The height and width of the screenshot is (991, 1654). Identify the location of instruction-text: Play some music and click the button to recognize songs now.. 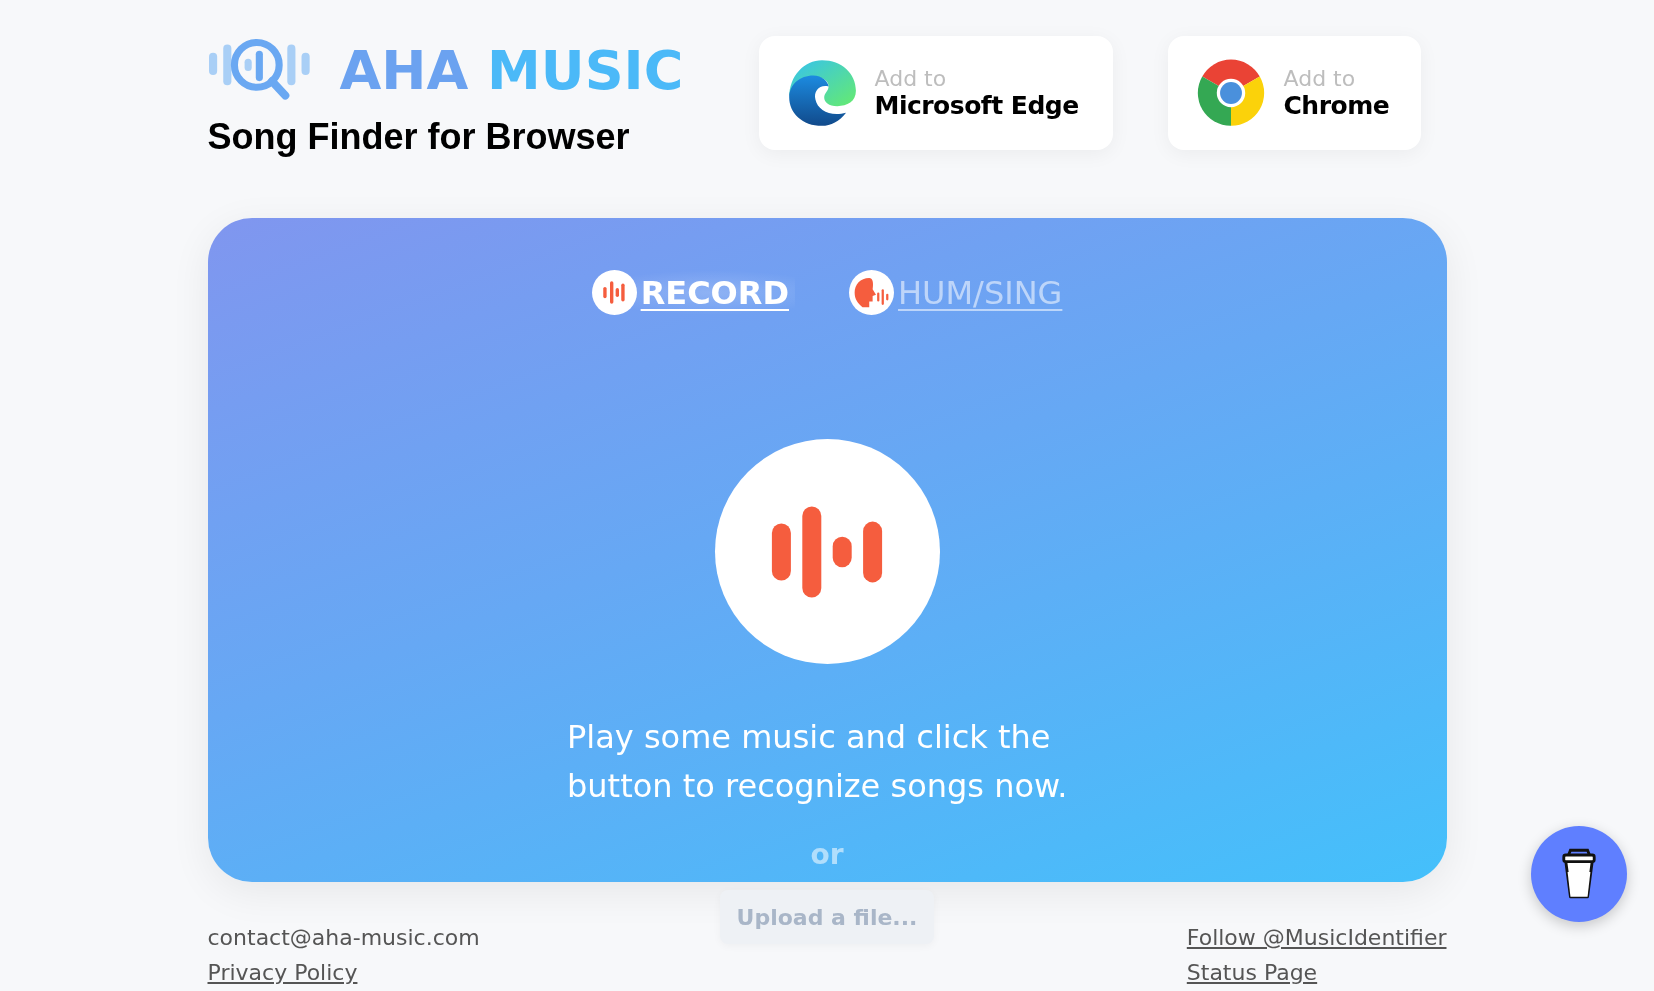
(818, 762).